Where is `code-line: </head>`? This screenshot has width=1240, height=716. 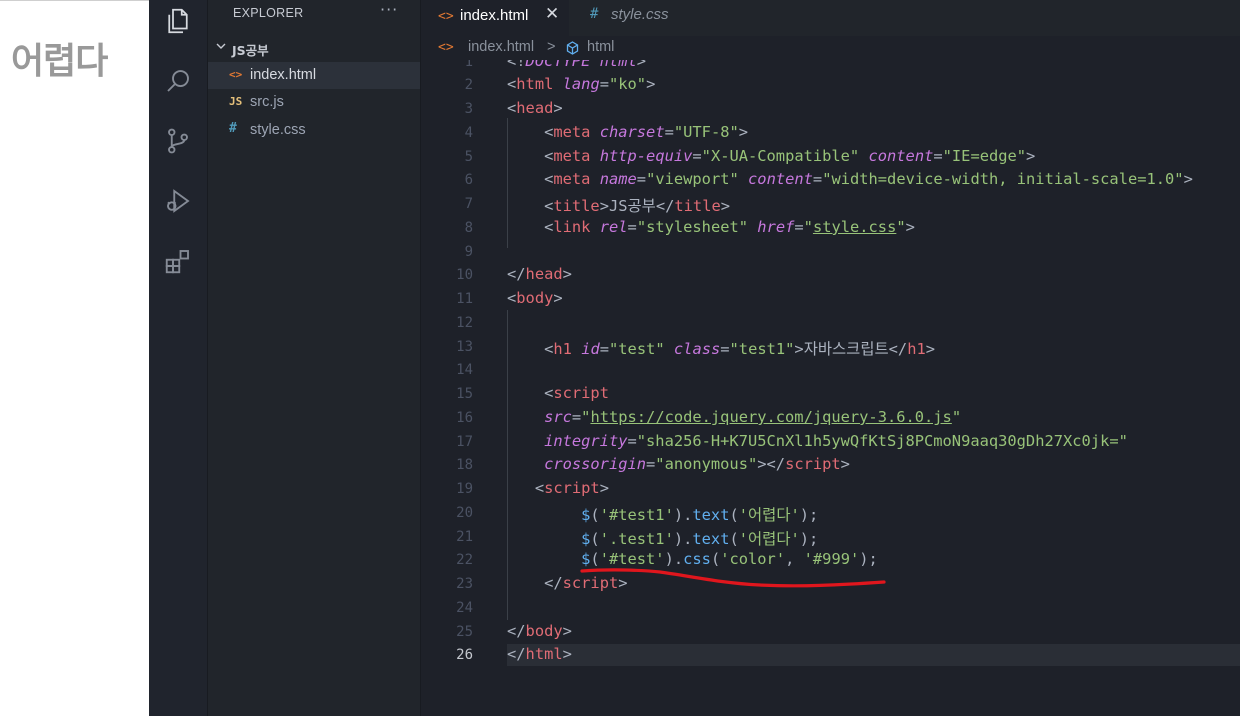
code-line: </head> is located at coordinates (539, 274).